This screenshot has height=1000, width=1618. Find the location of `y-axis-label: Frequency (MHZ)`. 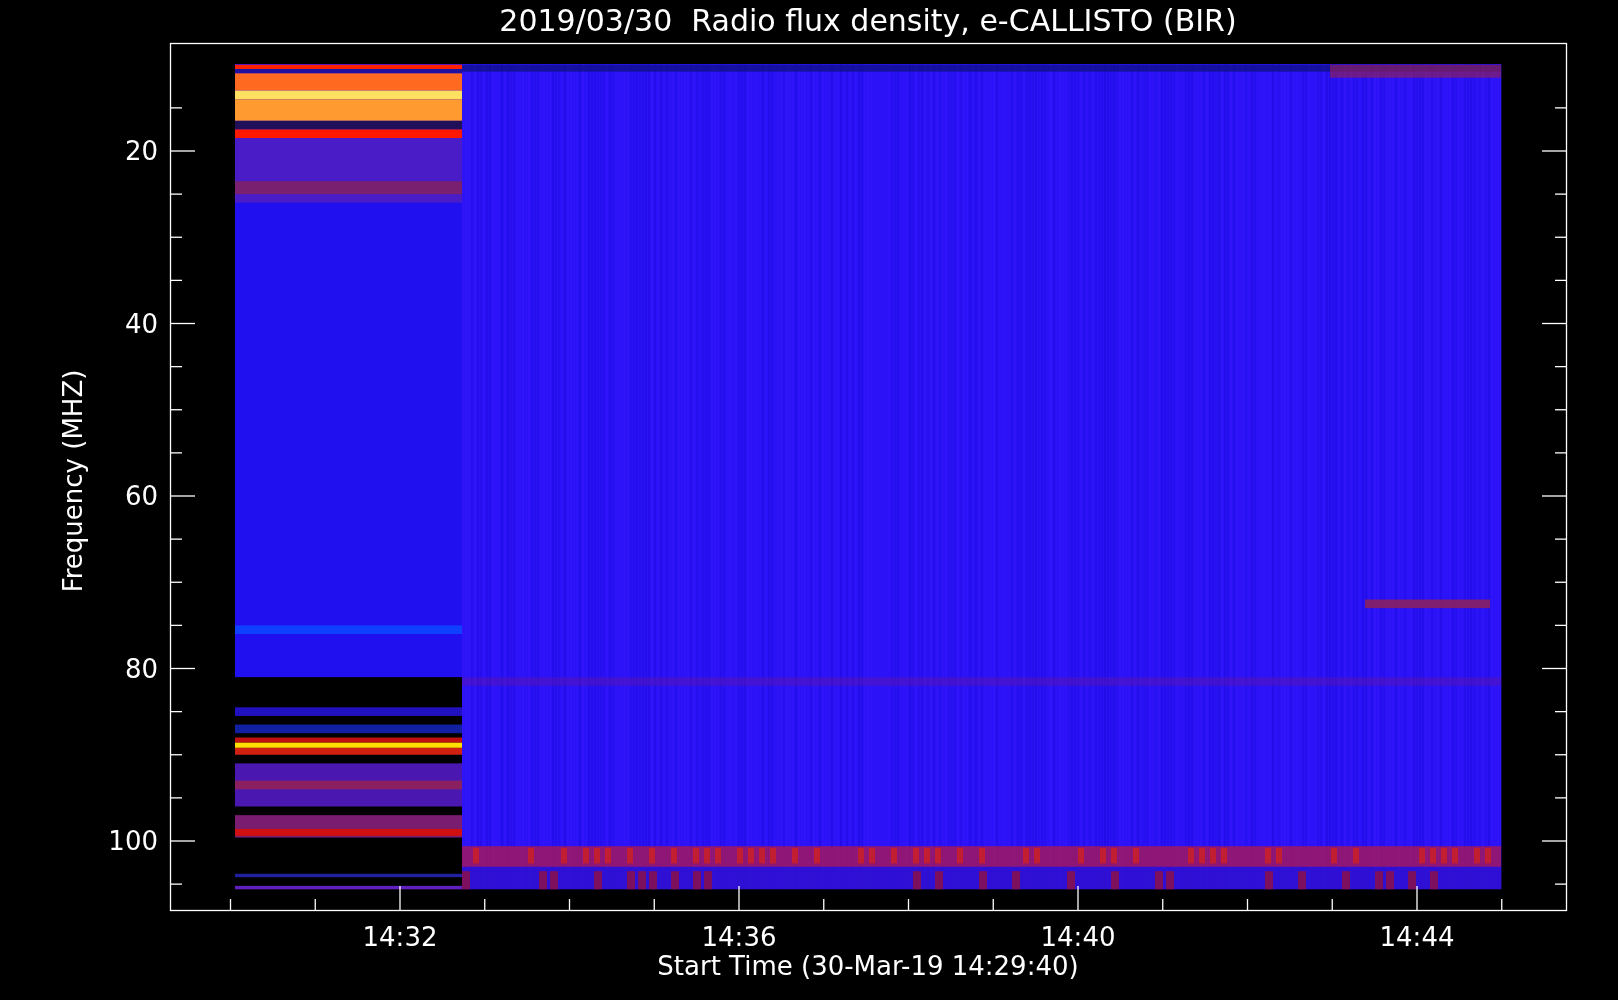

y-axis-label: Frequency (MHZ) is located at coordinates (73, 481).